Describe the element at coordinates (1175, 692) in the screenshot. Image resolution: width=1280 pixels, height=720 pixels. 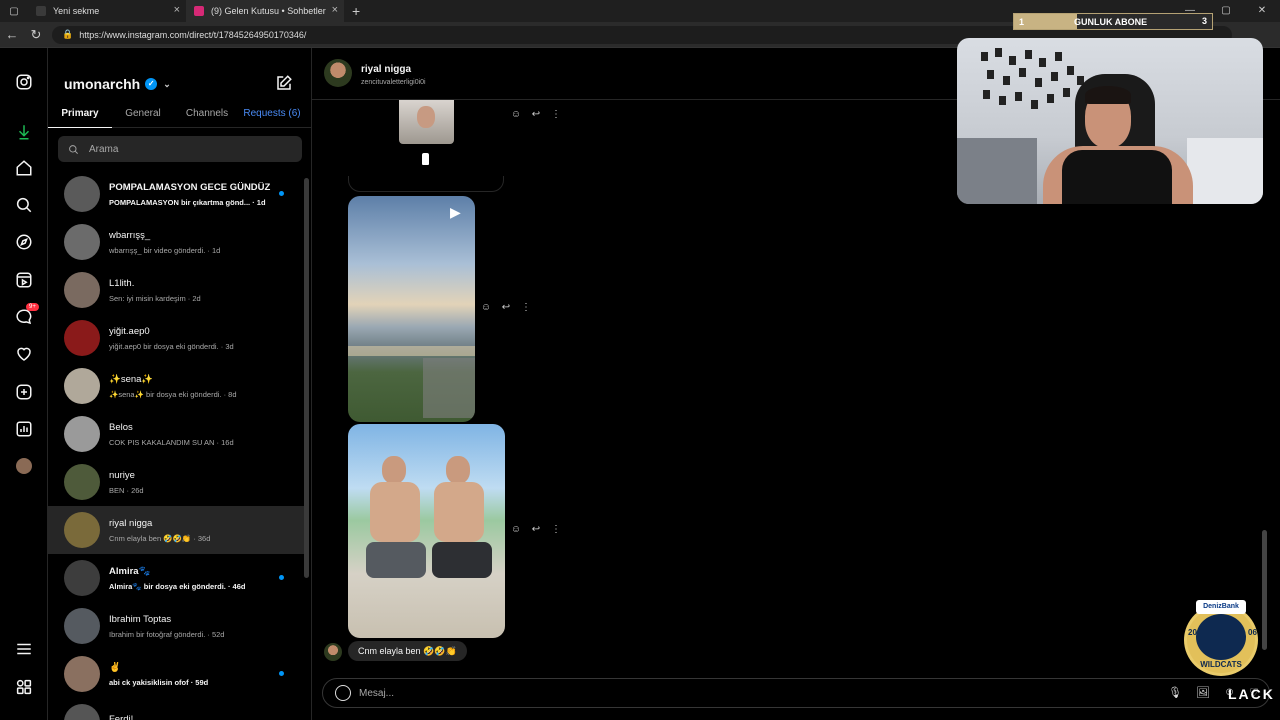
I see `microphone-icon: 🎙` at that location.